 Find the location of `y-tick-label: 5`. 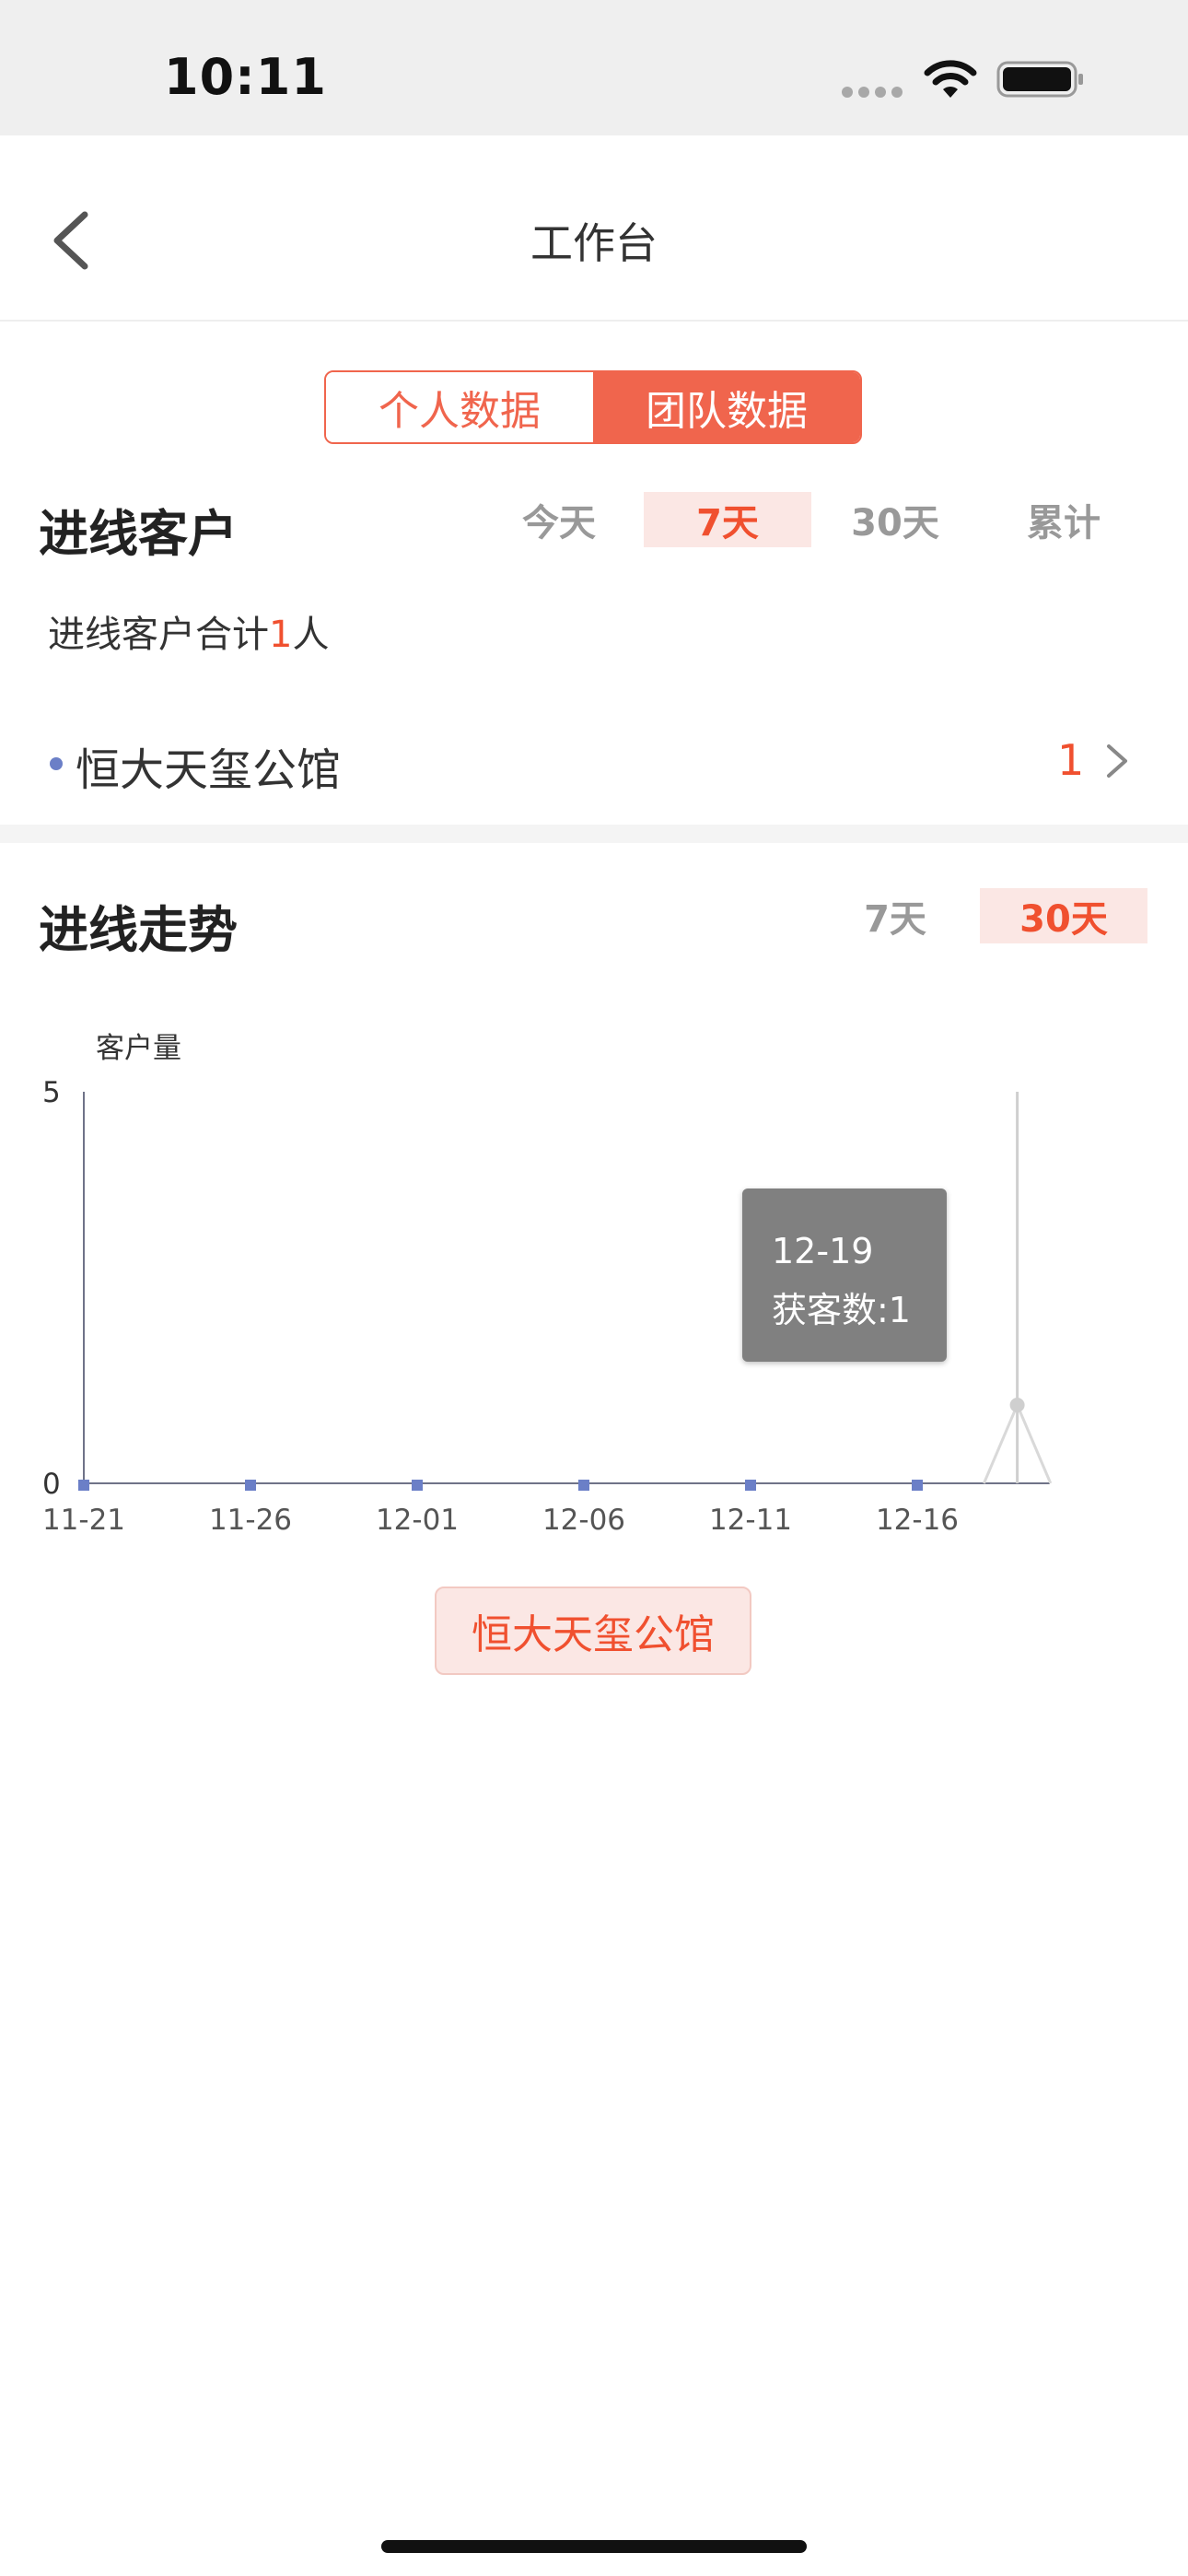

y-tick-label: 5 is located at coordinates (51, 1092).